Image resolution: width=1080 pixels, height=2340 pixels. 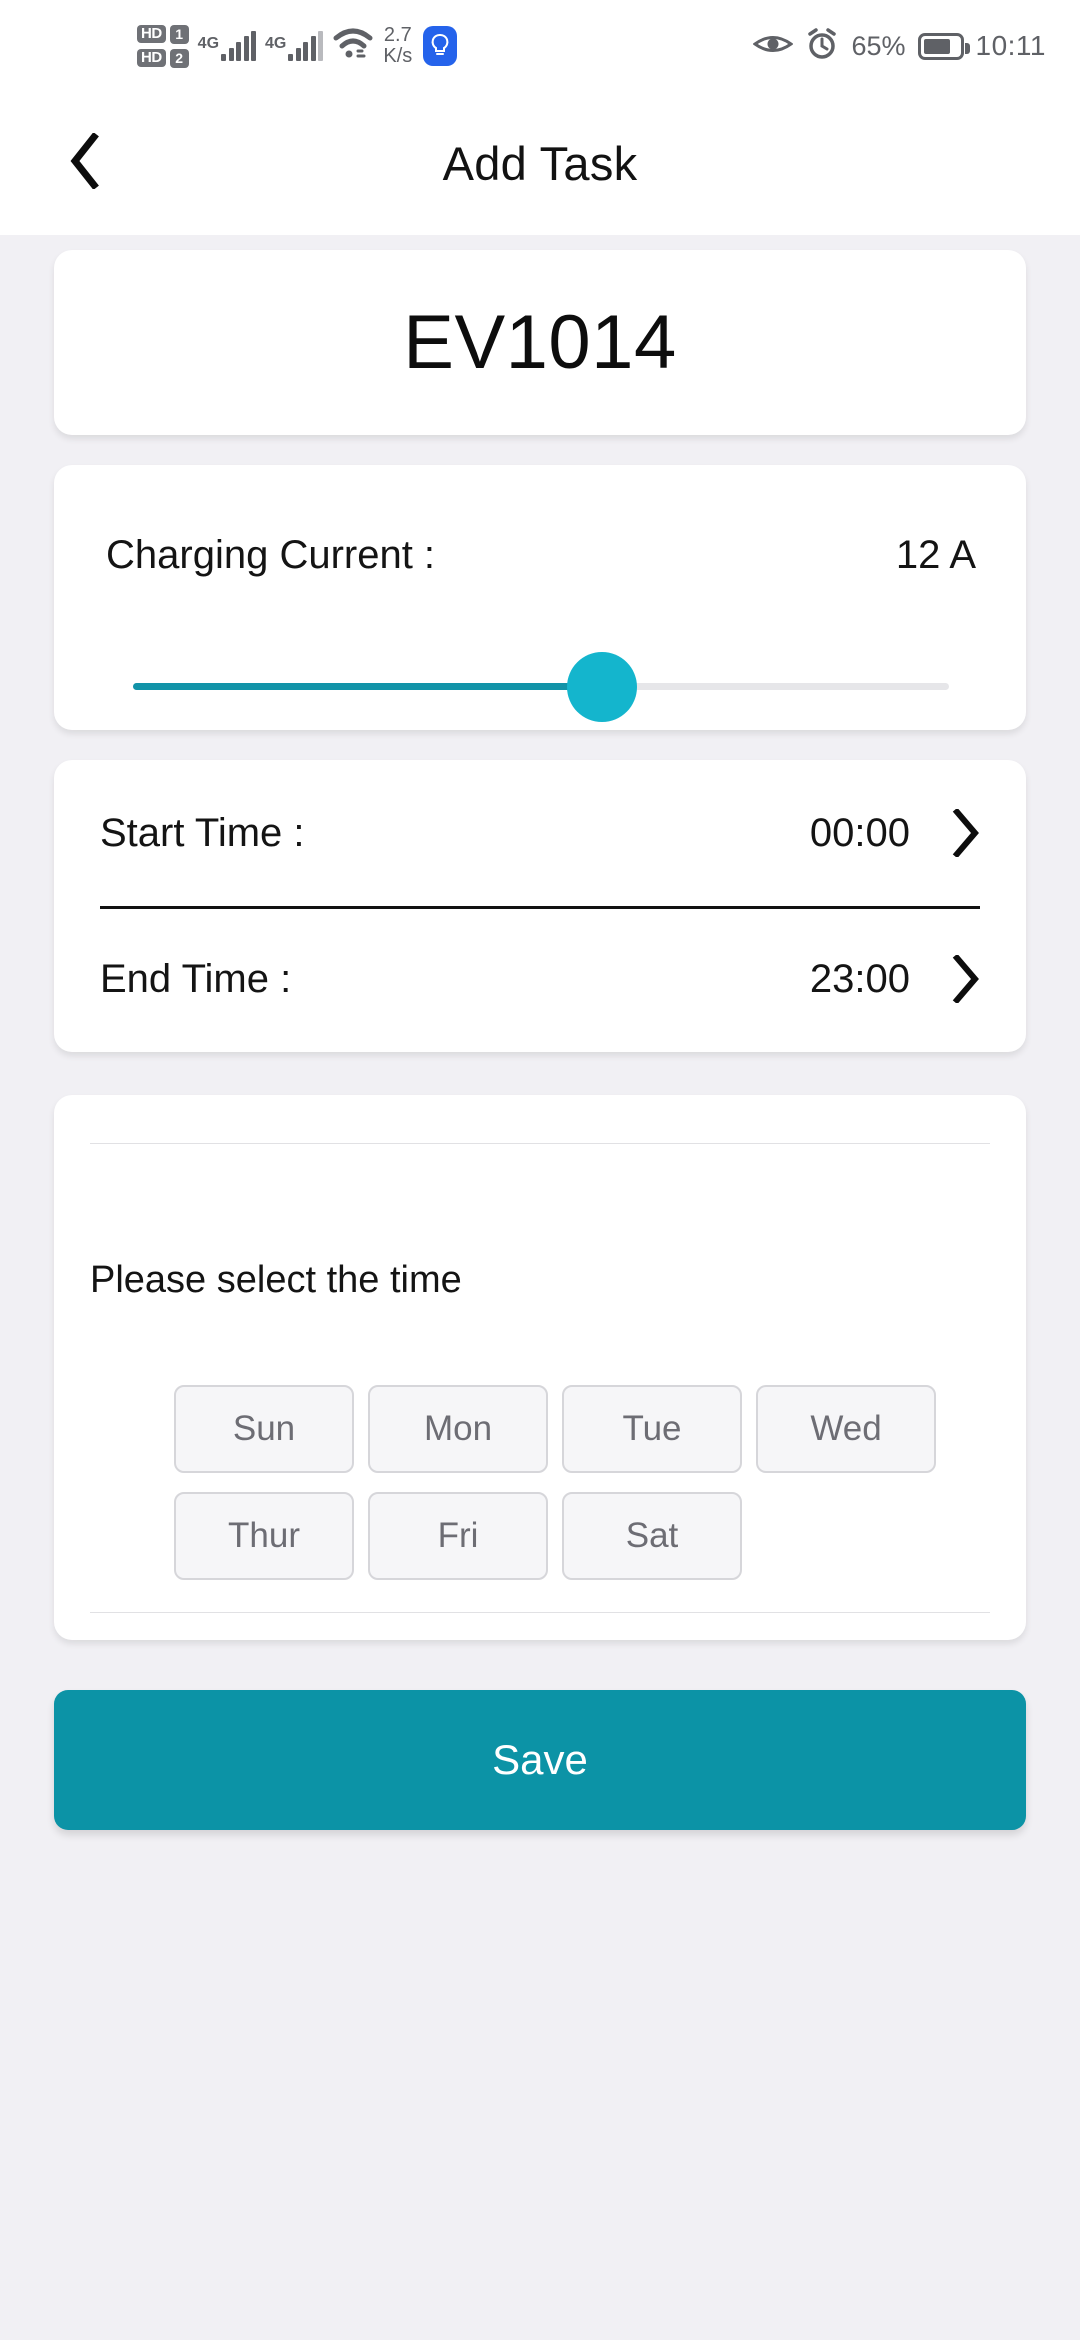 I want to click on day-chip-fri: Fri, so click(x=458, y=1536).